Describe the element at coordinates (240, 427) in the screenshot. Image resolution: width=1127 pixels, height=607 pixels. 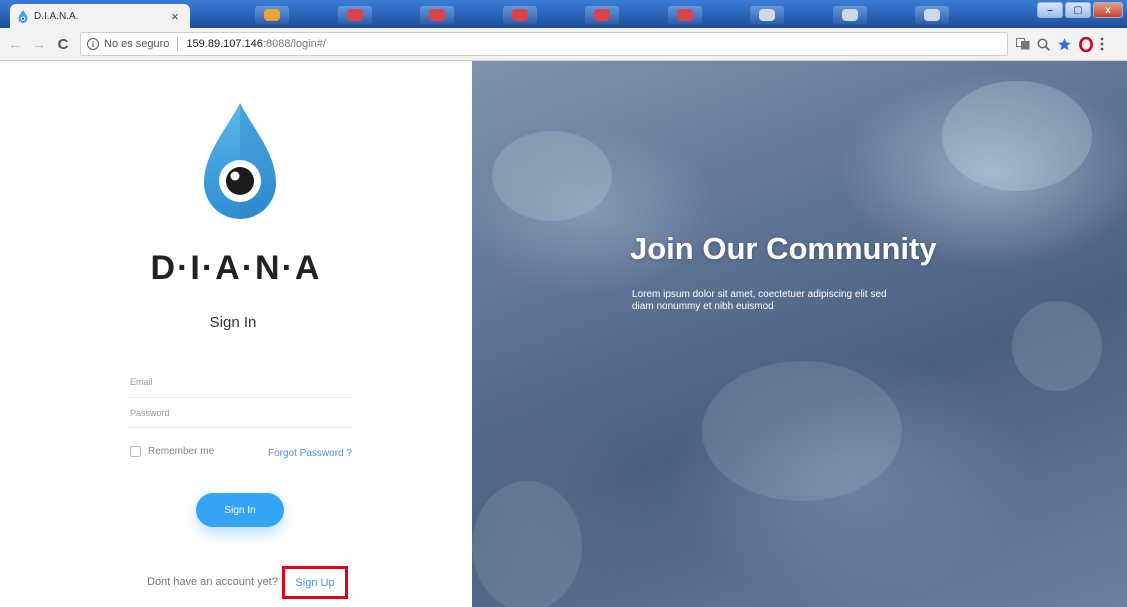
I see `password-underline` at that location.